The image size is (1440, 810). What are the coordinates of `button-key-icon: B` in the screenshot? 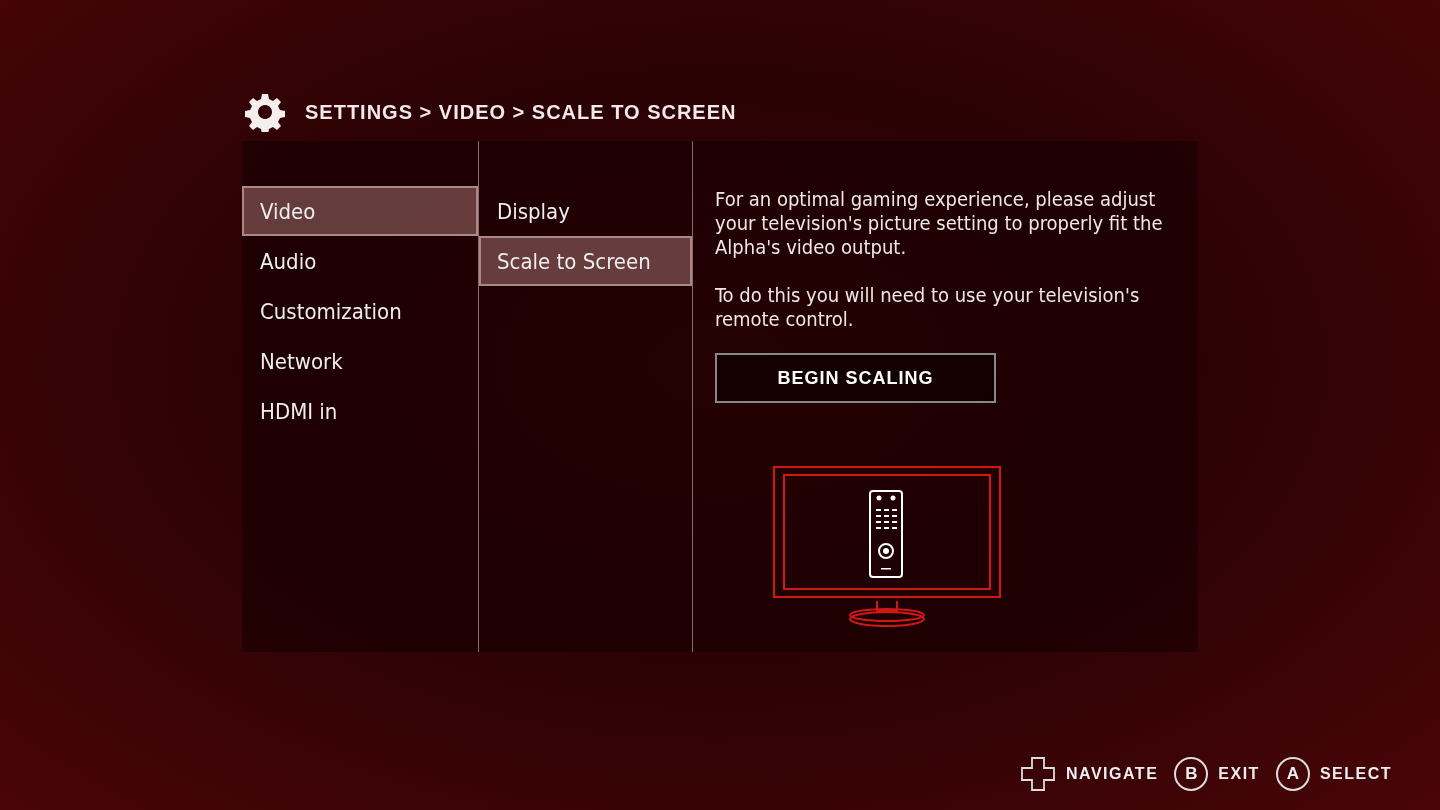 It's located at (1191, 774).